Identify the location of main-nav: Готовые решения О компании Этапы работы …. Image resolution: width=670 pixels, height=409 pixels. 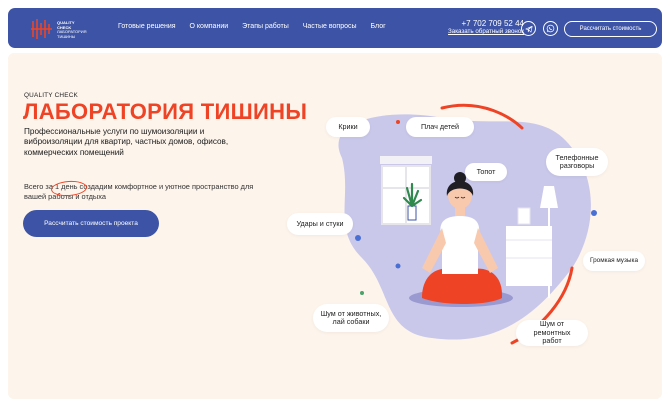
(259, 26).